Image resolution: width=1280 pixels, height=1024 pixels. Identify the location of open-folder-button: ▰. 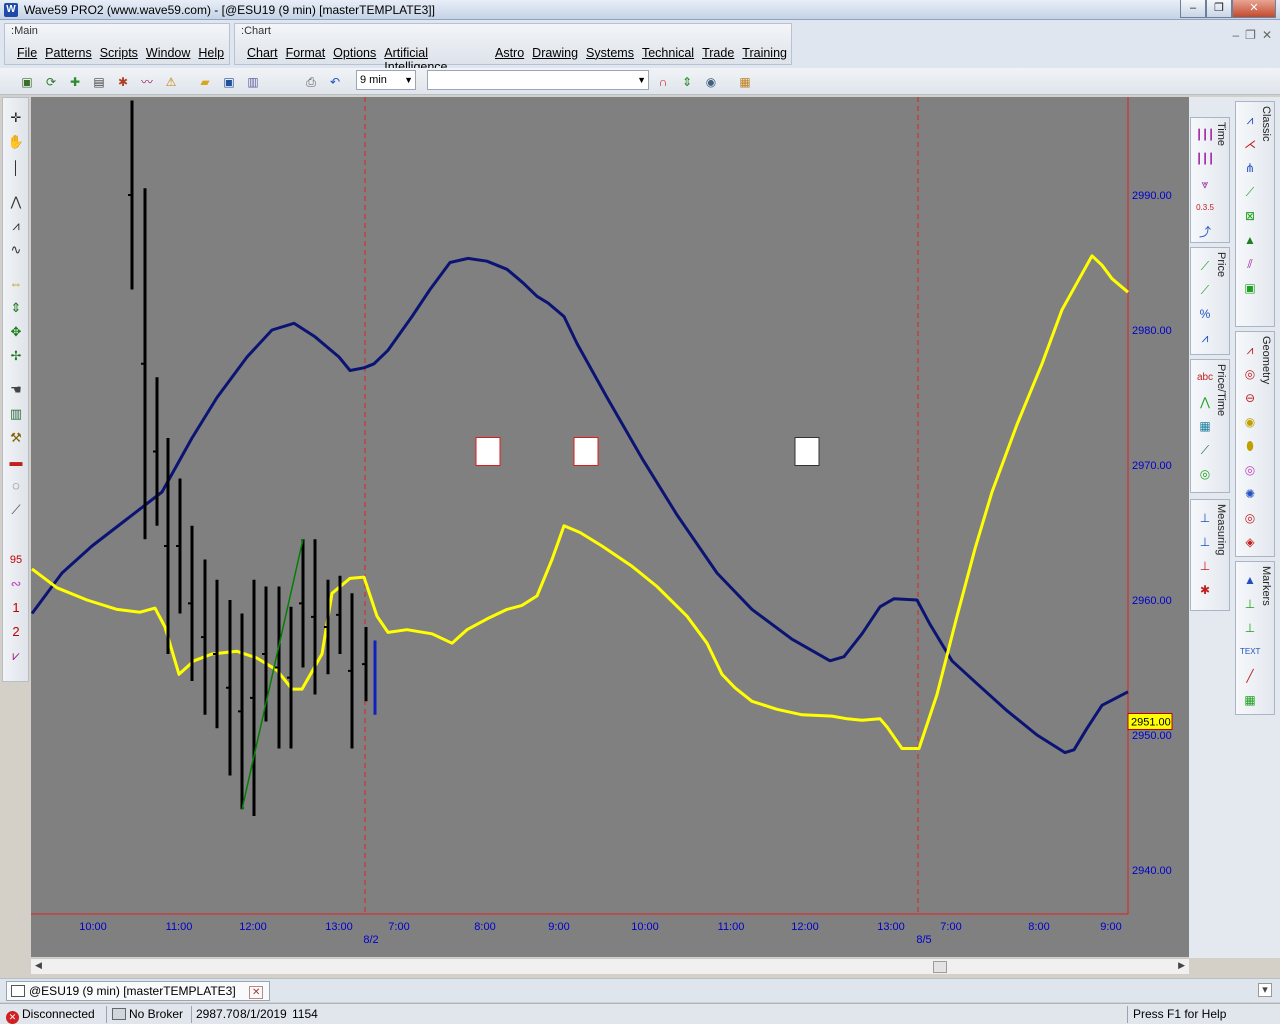
(205, 82).